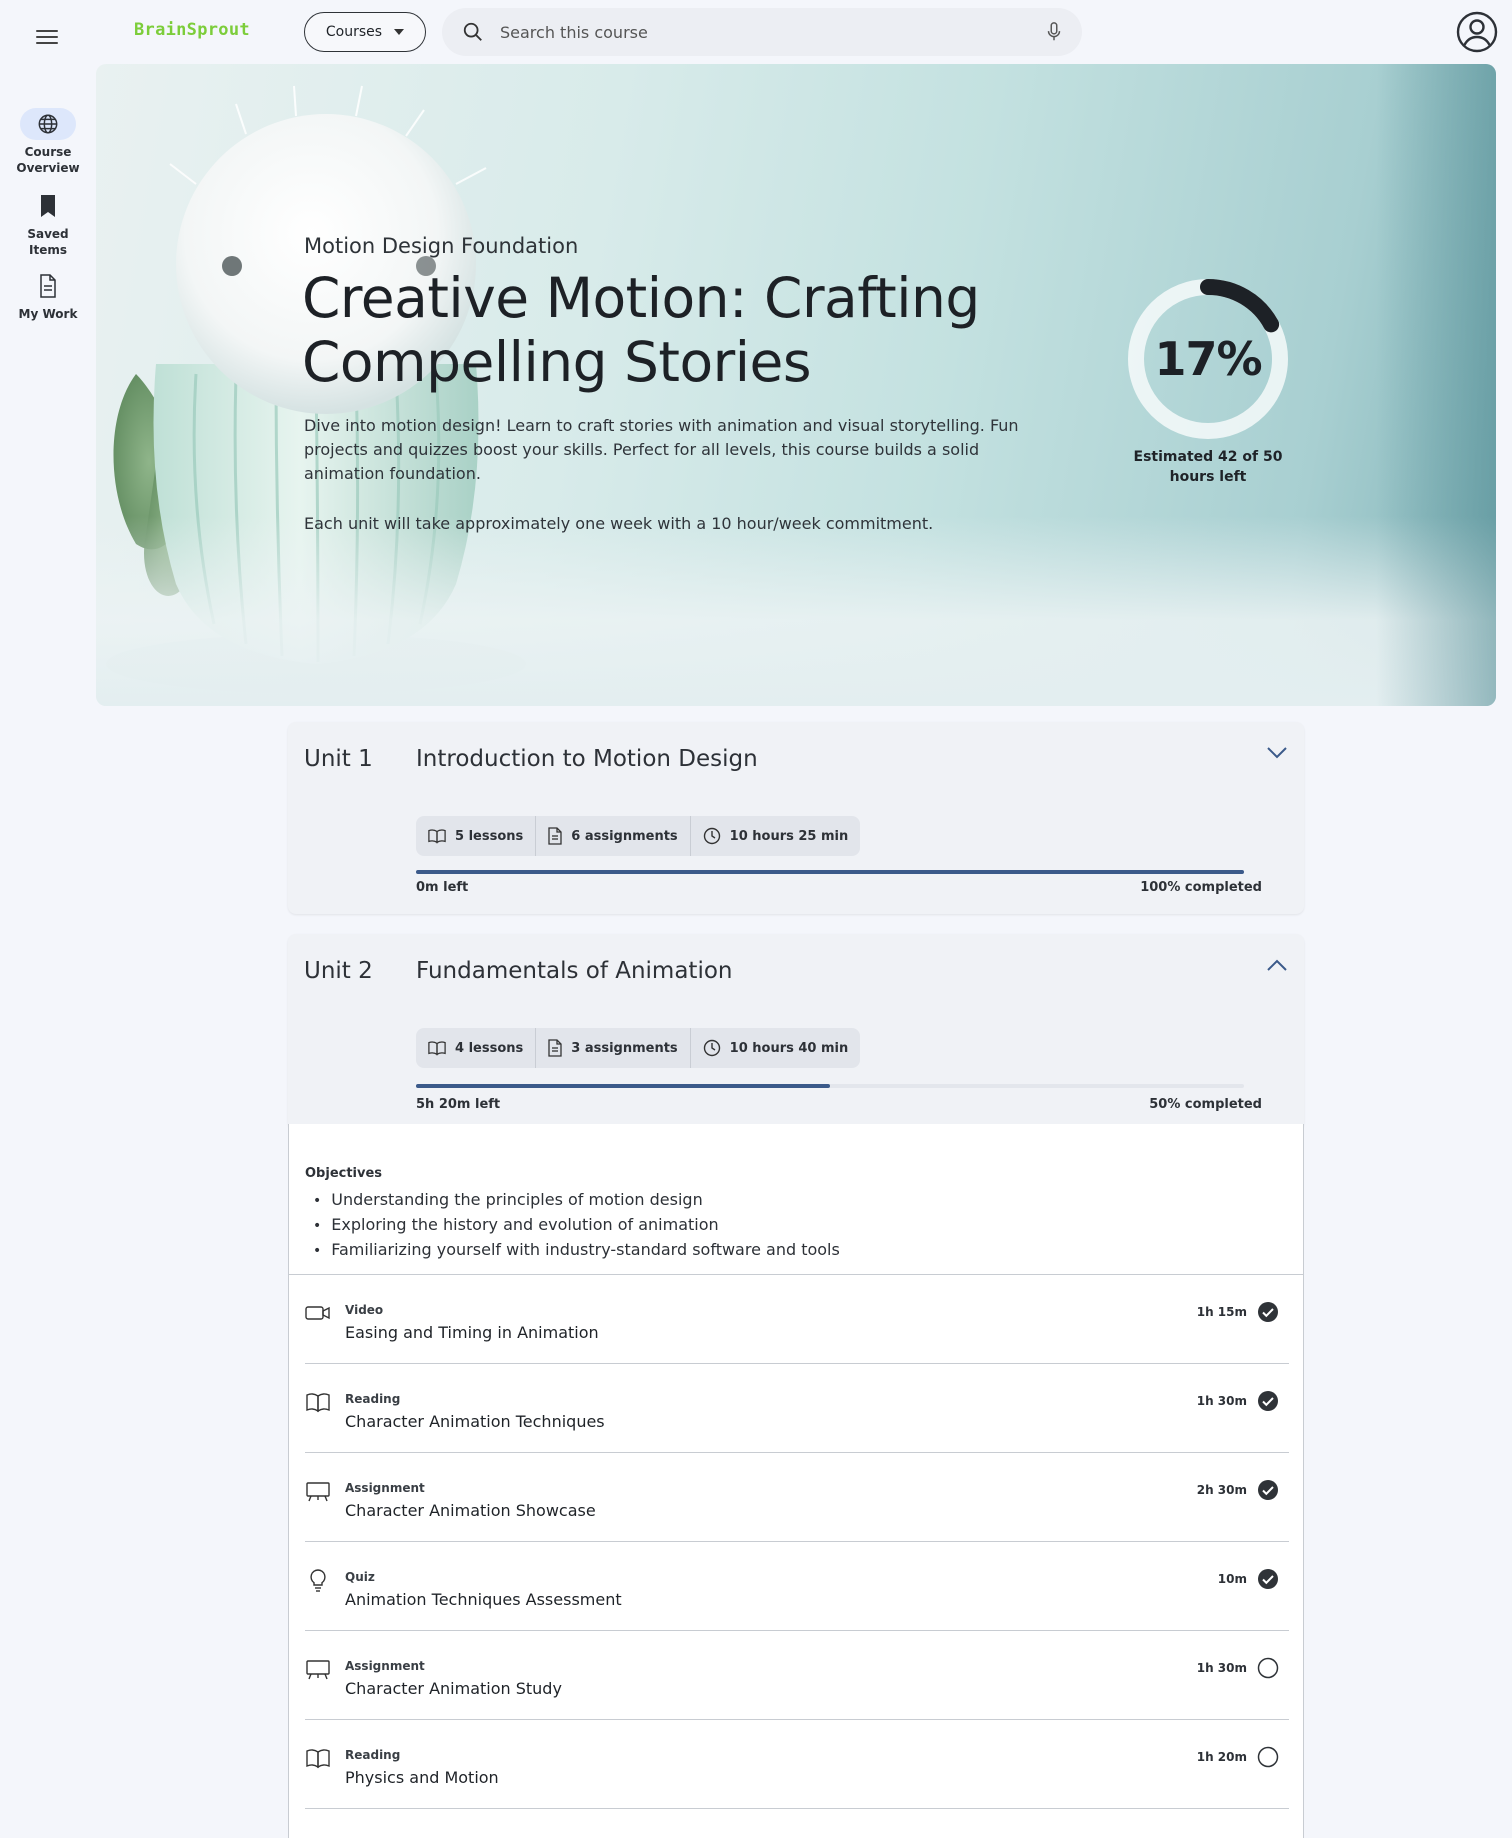 The height and width of the screenshot is (1838, 1512). Describe the element at coordinates (483, 1599) in the screenshot. I see `item-title: Animation Techniques Assessment` at that location.